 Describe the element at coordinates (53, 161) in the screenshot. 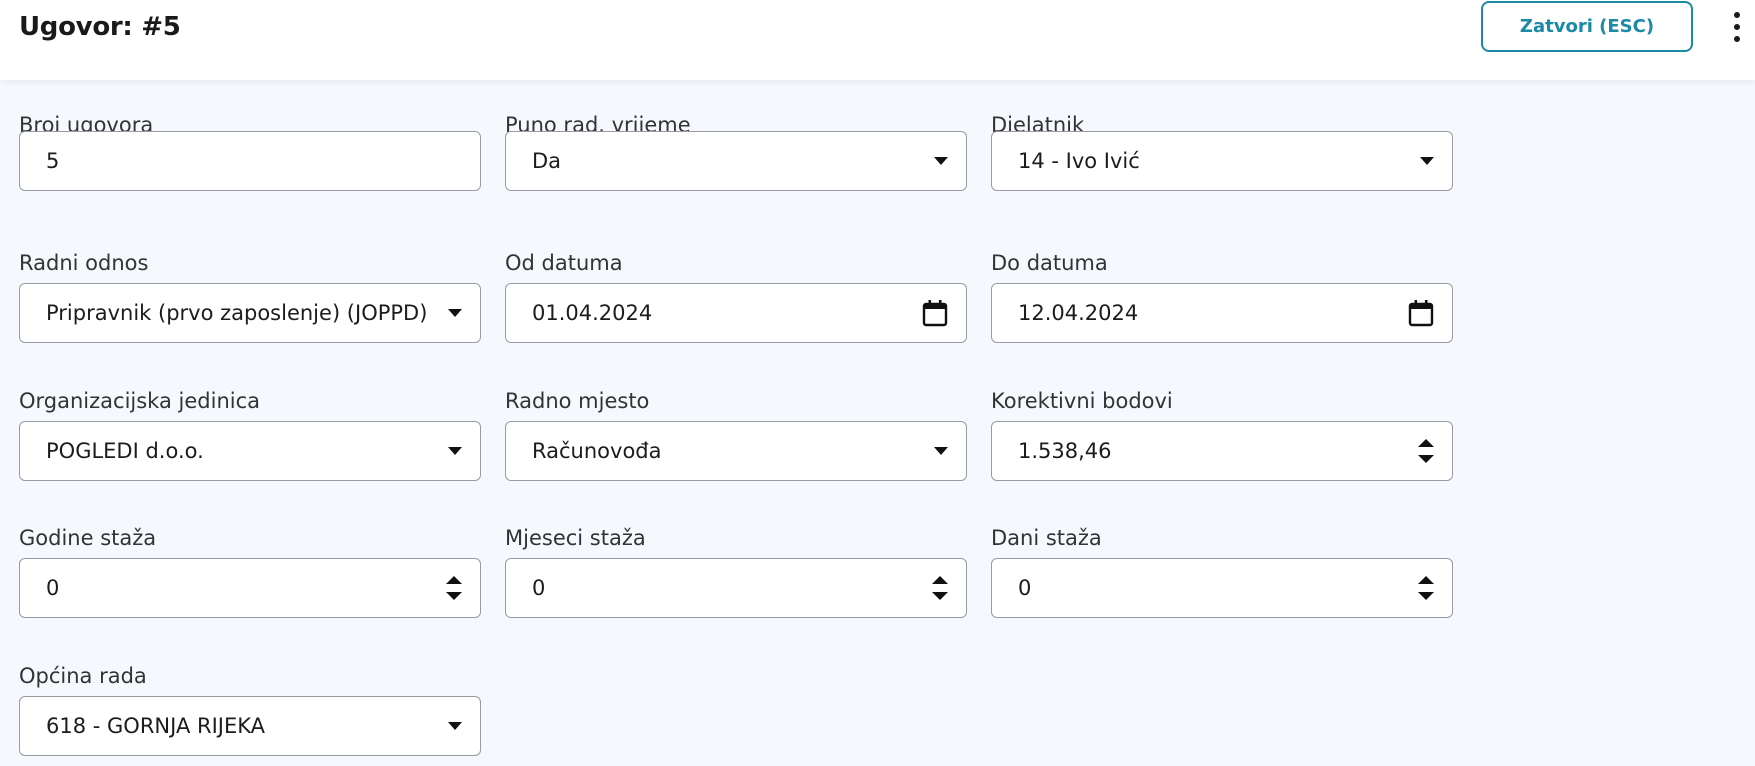

I see `field-value: 5` at that location.